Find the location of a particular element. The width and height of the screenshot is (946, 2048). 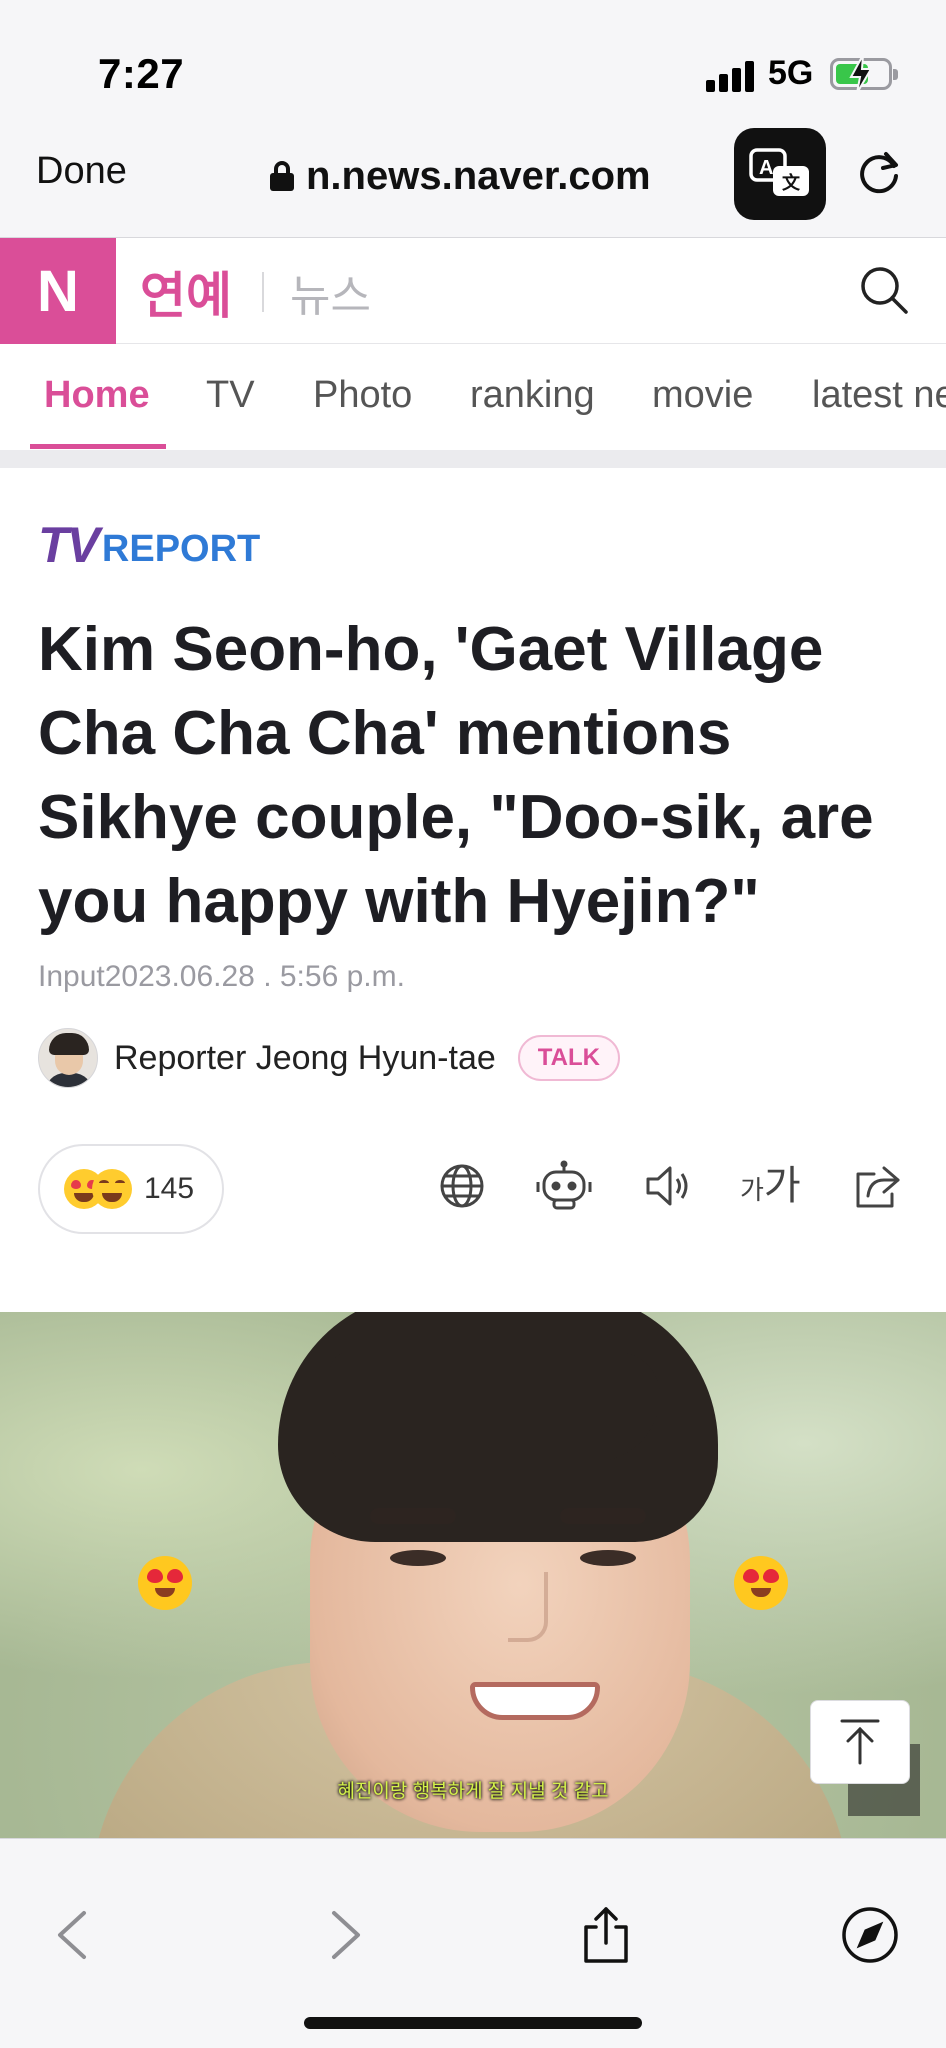

section-divider is located at coordinates (263, 292).